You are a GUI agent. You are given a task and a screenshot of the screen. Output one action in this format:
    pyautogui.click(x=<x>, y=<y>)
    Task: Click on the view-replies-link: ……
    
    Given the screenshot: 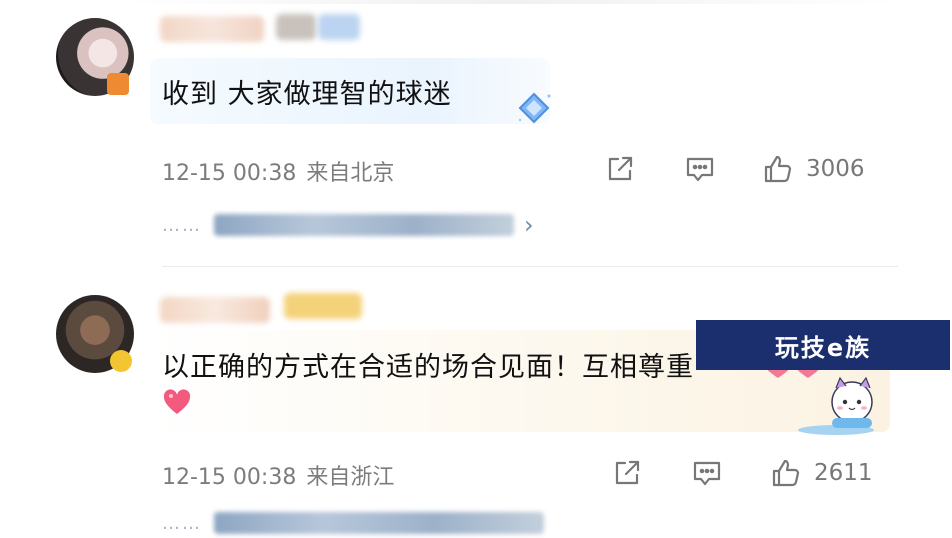 What is the action you would take?
    pyautogui.click(x=353, y=523)
    